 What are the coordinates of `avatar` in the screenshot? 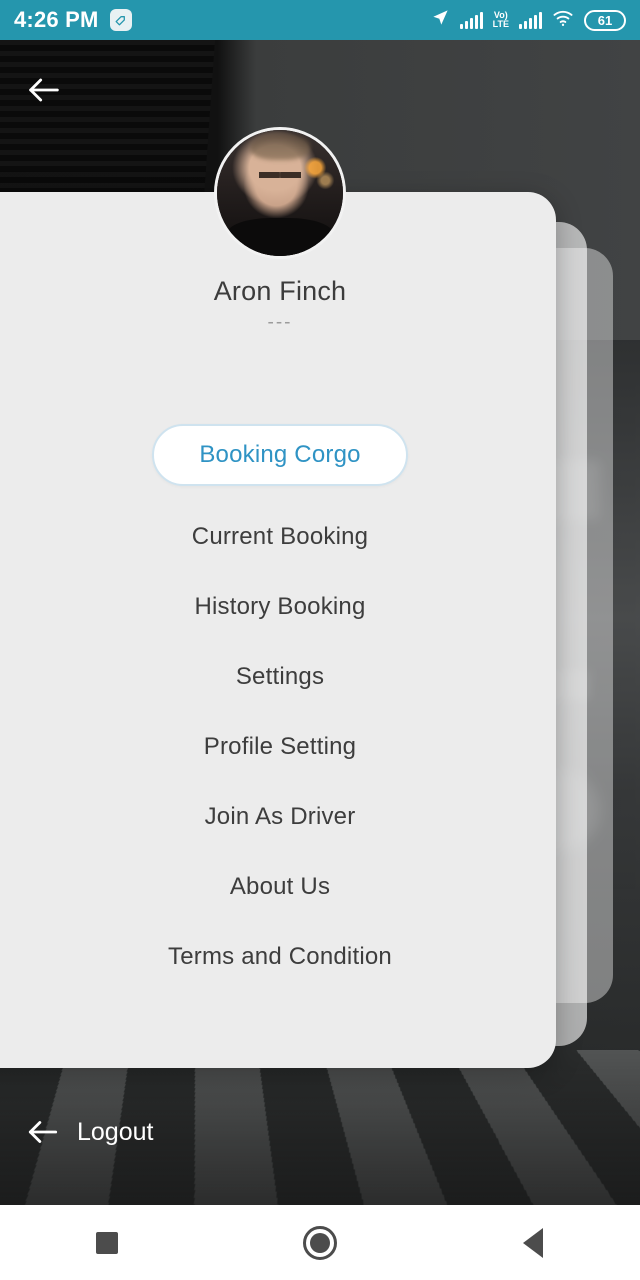 It's located at (280, 193).